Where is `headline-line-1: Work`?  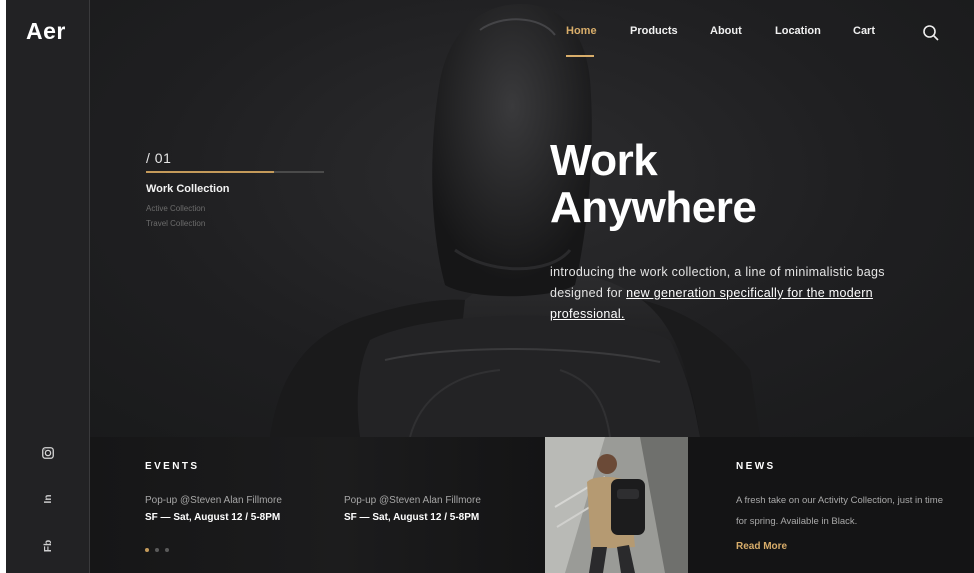
headline-line-1: Work is located at coordinates (604, 160).